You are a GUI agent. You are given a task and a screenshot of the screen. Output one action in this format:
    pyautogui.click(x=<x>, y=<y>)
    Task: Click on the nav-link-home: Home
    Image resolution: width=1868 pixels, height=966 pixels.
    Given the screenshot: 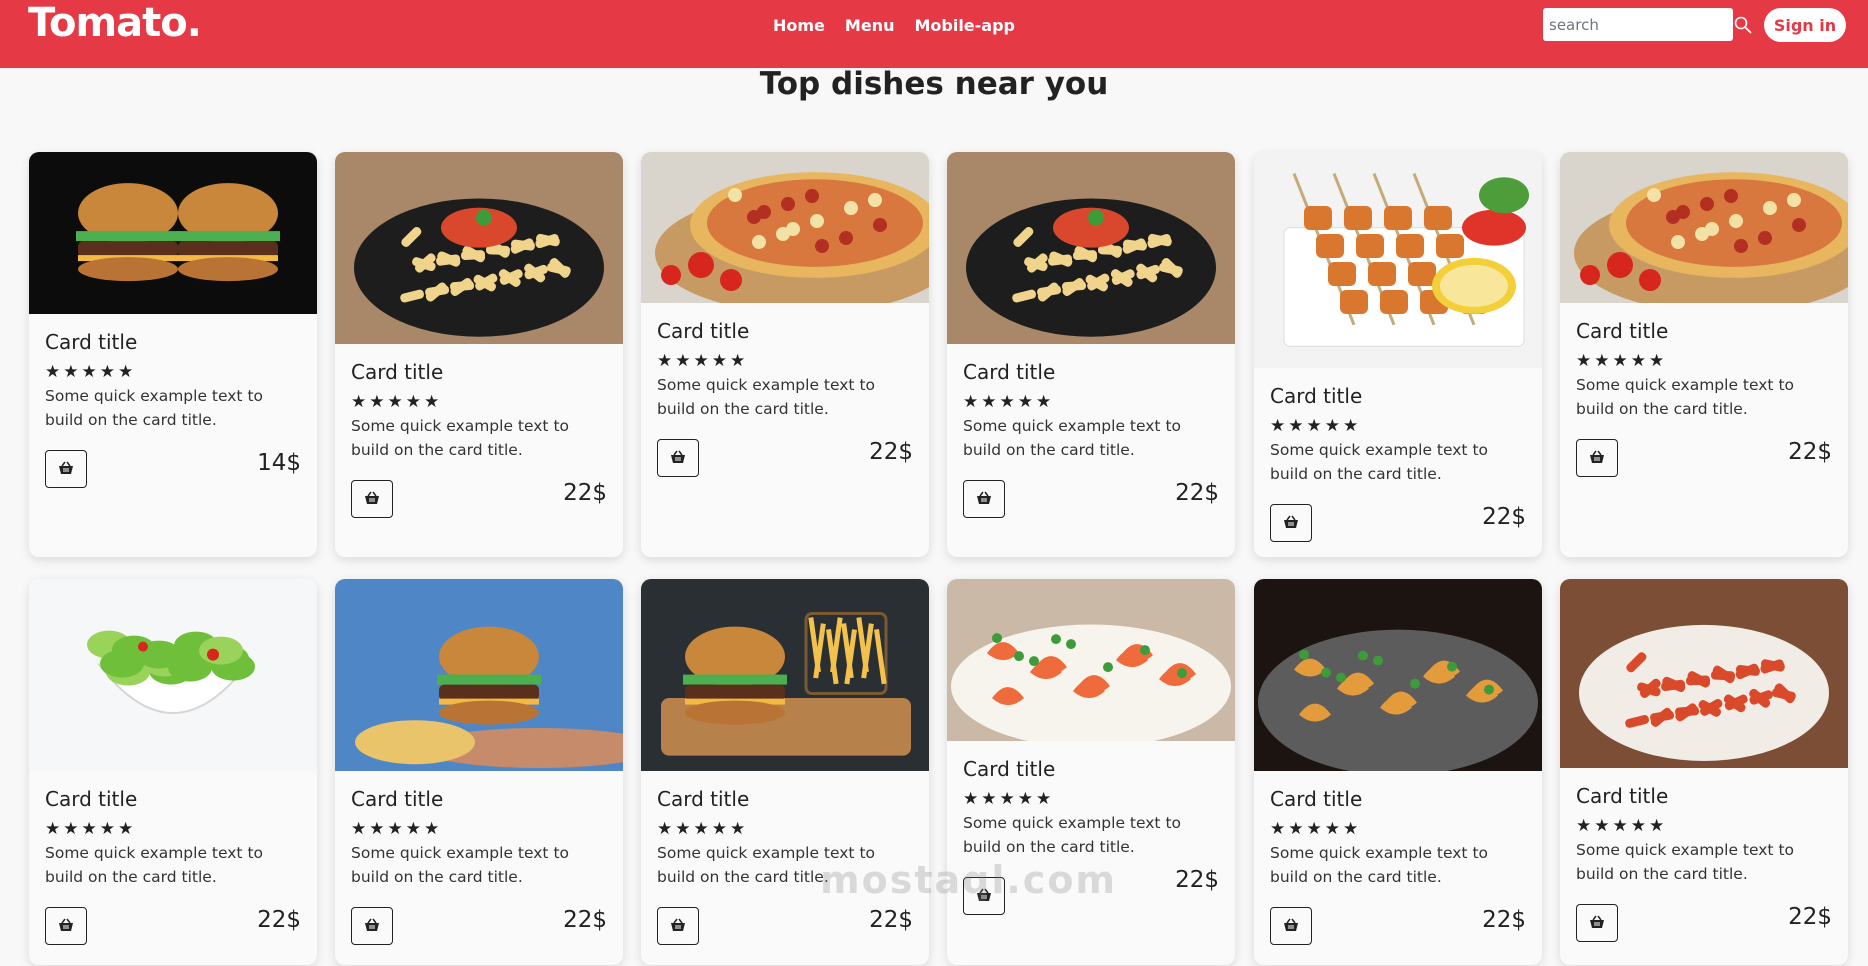 What is the action you would take?
    pyautogui.click(x=799, y=25)
    